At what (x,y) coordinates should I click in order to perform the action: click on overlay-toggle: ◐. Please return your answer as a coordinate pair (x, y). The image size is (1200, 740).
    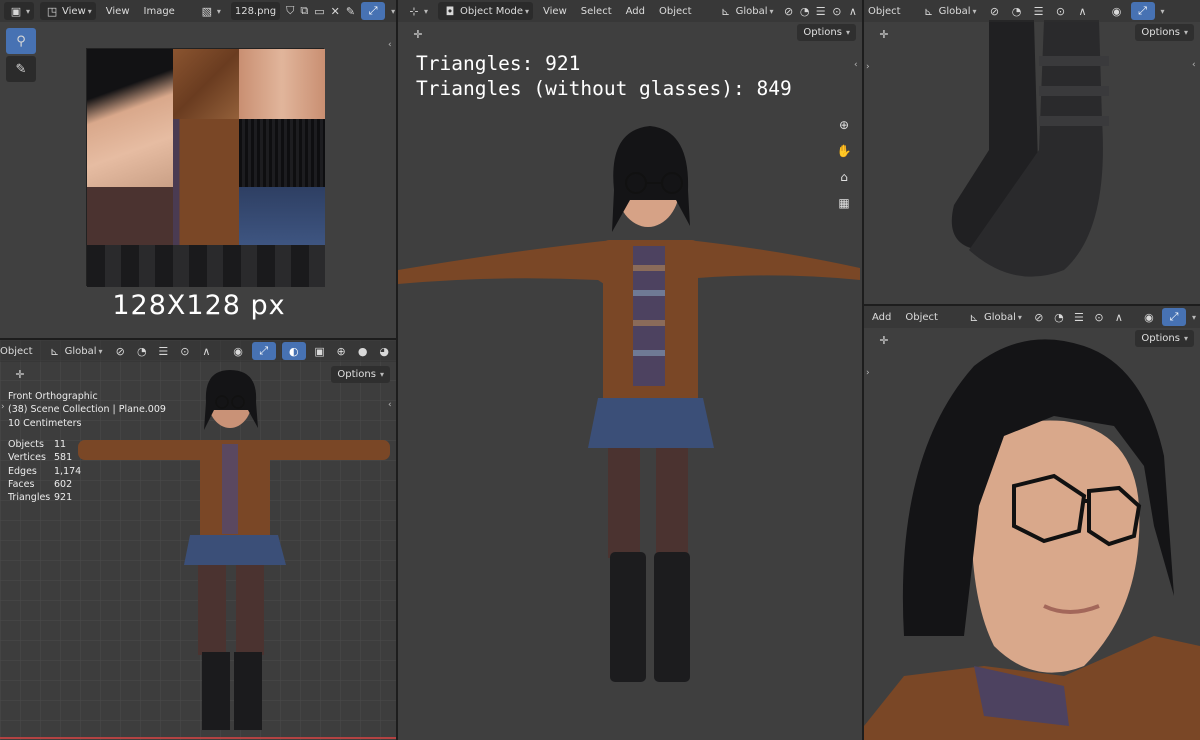
    Looking at the image, I should click on (293, 351).